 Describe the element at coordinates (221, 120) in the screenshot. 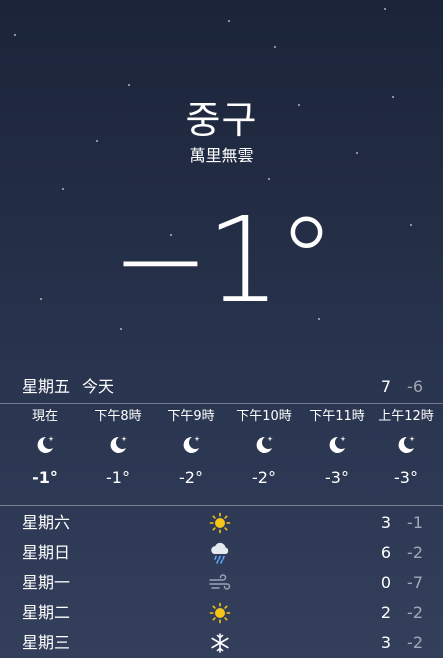

I see `city-name: 중구` at that location.